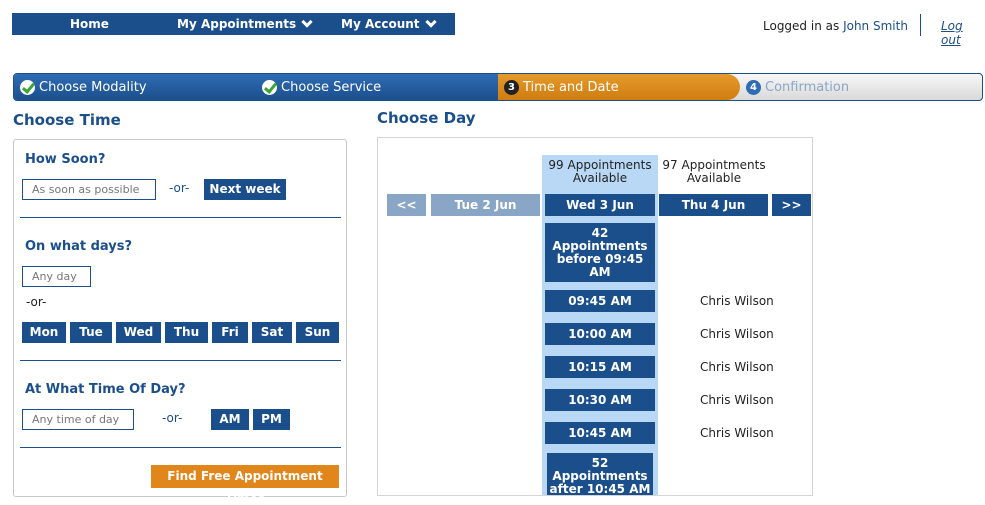 The width and height of the screenshot is (985, 505). What do you see at coordinates (875, 26) in the screenshot?
I see `login-user: John Smith` at bounding box center [875, 26].